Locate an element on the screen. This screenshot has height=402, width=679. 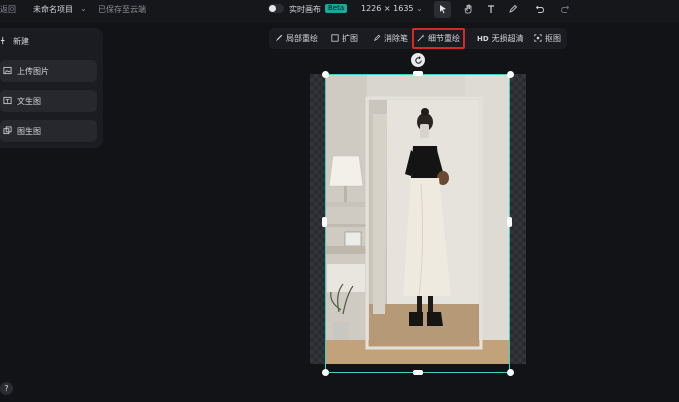
hd-upscale-label: 无损超清 is located at coordinates (507, 38).